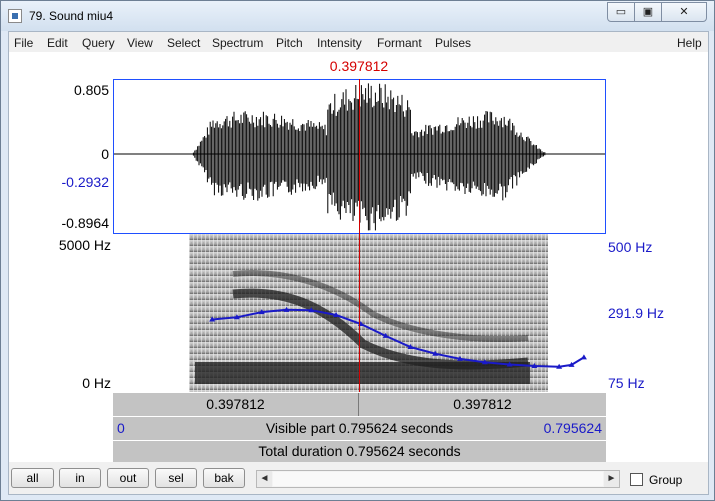 The width and height of the screenshot is (715, 501). What do you see at coordinates (71, 16) in the screenshot?
I see `window-title: 79. Sound miu4` at bounding box center [71, 16].